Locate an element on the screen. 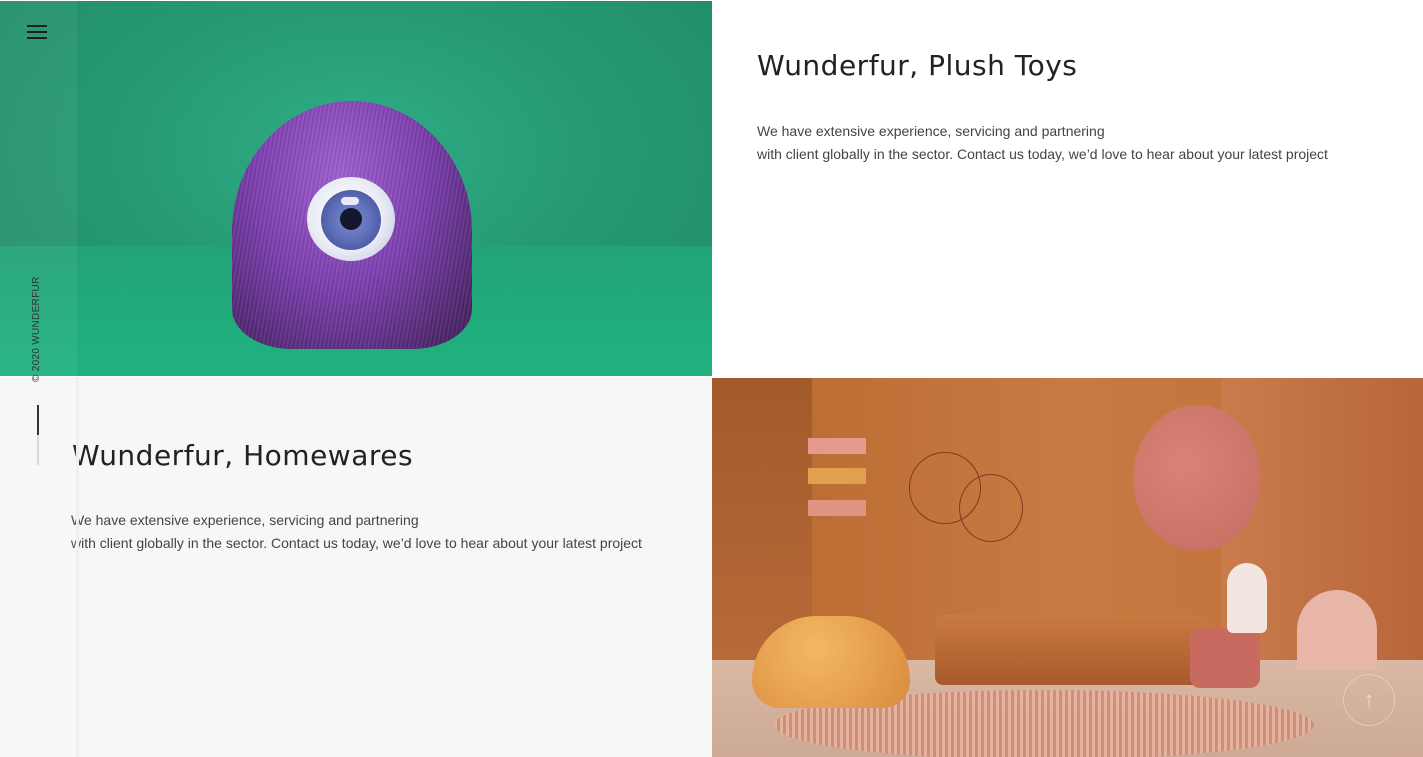 Image resolution: width=1423 pixels, height=757 pixels. section-title: Wunderfur, Plush Toys is located at coordinates (917, 65).